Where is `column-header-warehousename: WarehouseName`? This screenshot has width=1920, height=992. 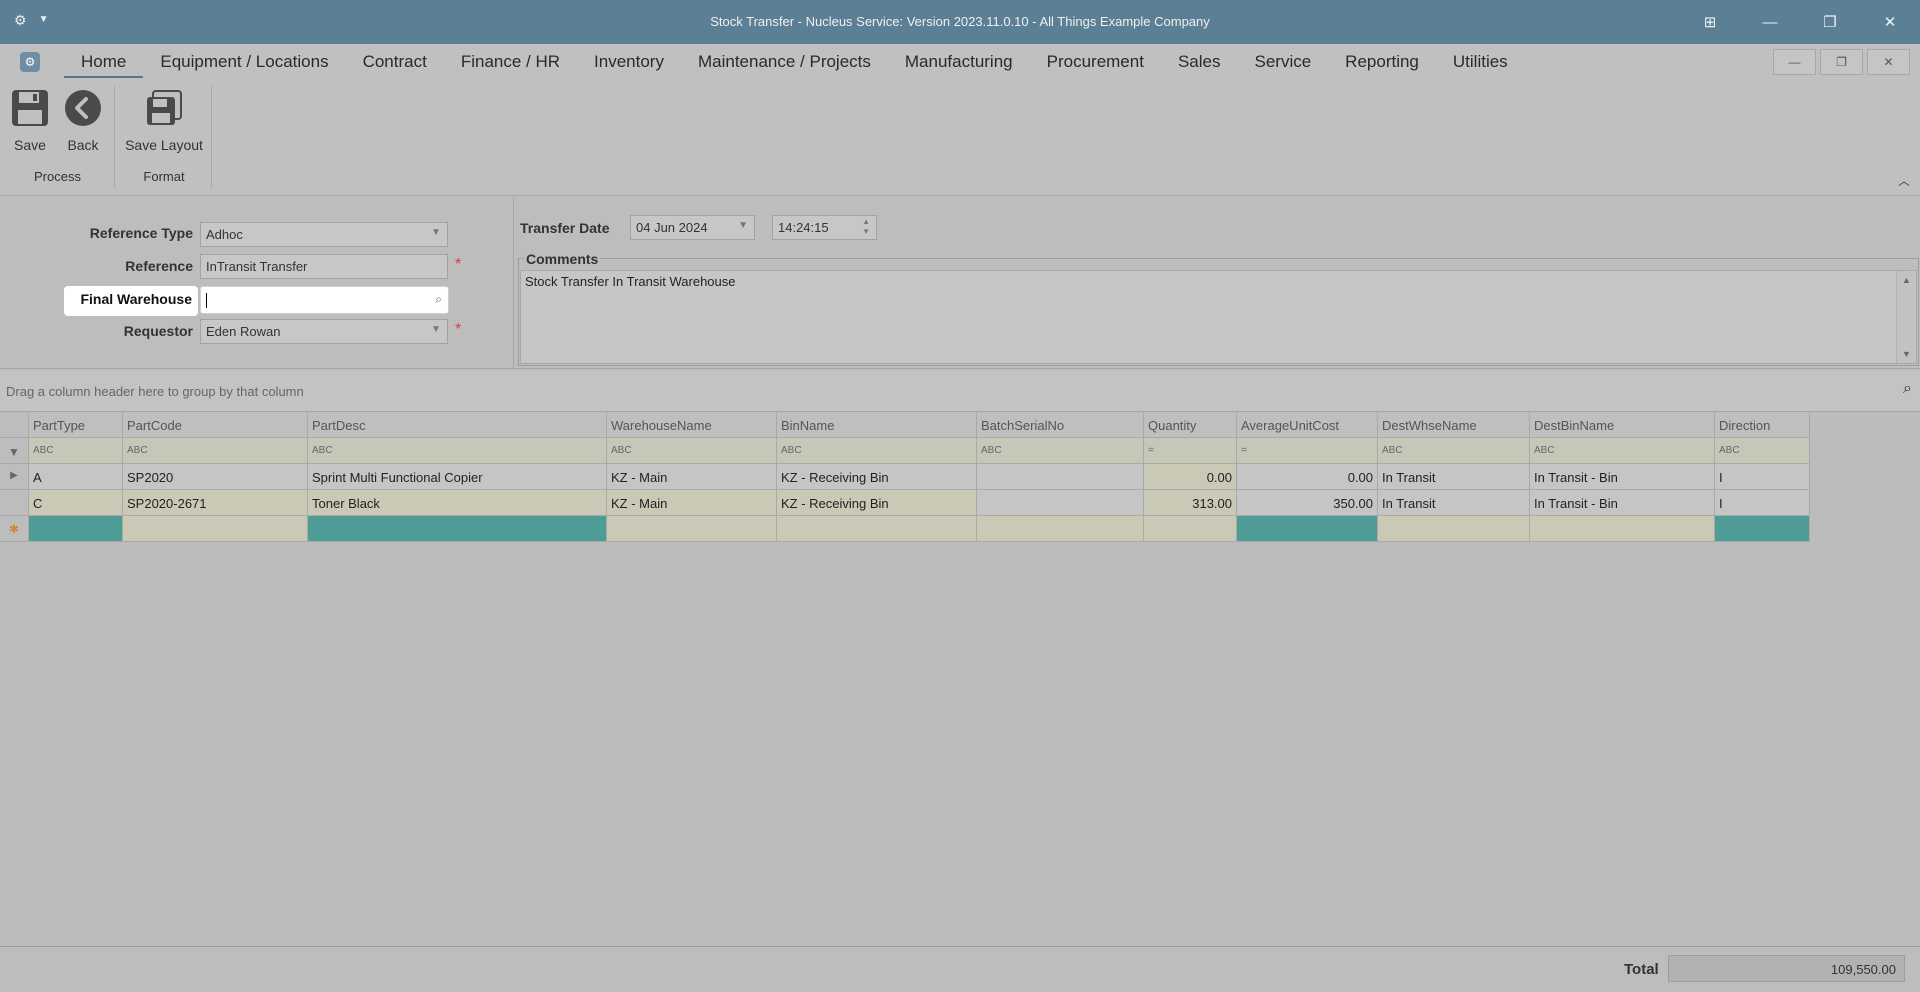
column-header-warehousename: WarehouseName is located at coordinates (692, 425).